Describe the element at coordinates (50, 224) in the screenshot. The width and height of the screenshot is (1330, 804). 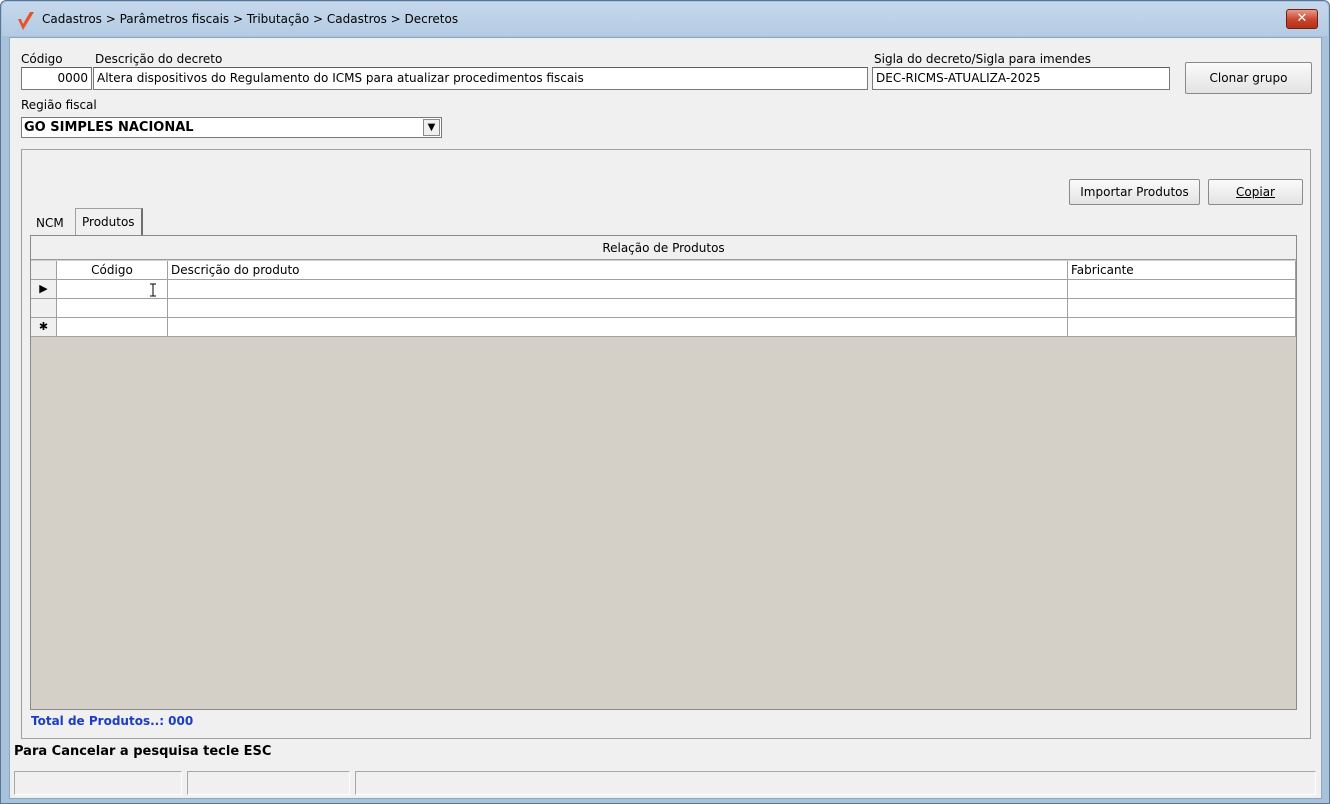
I see `tab-ncm: NCM` at that location.